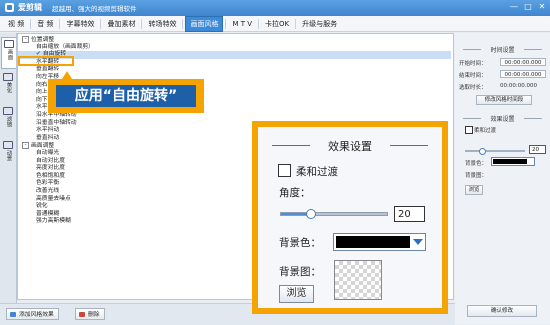 This screenshot has width=550, height=325. What do you see at coordinates (121, 24) in the screenshot?
I see `menu-item: 叠加素材` at bounding box center [121, 24].